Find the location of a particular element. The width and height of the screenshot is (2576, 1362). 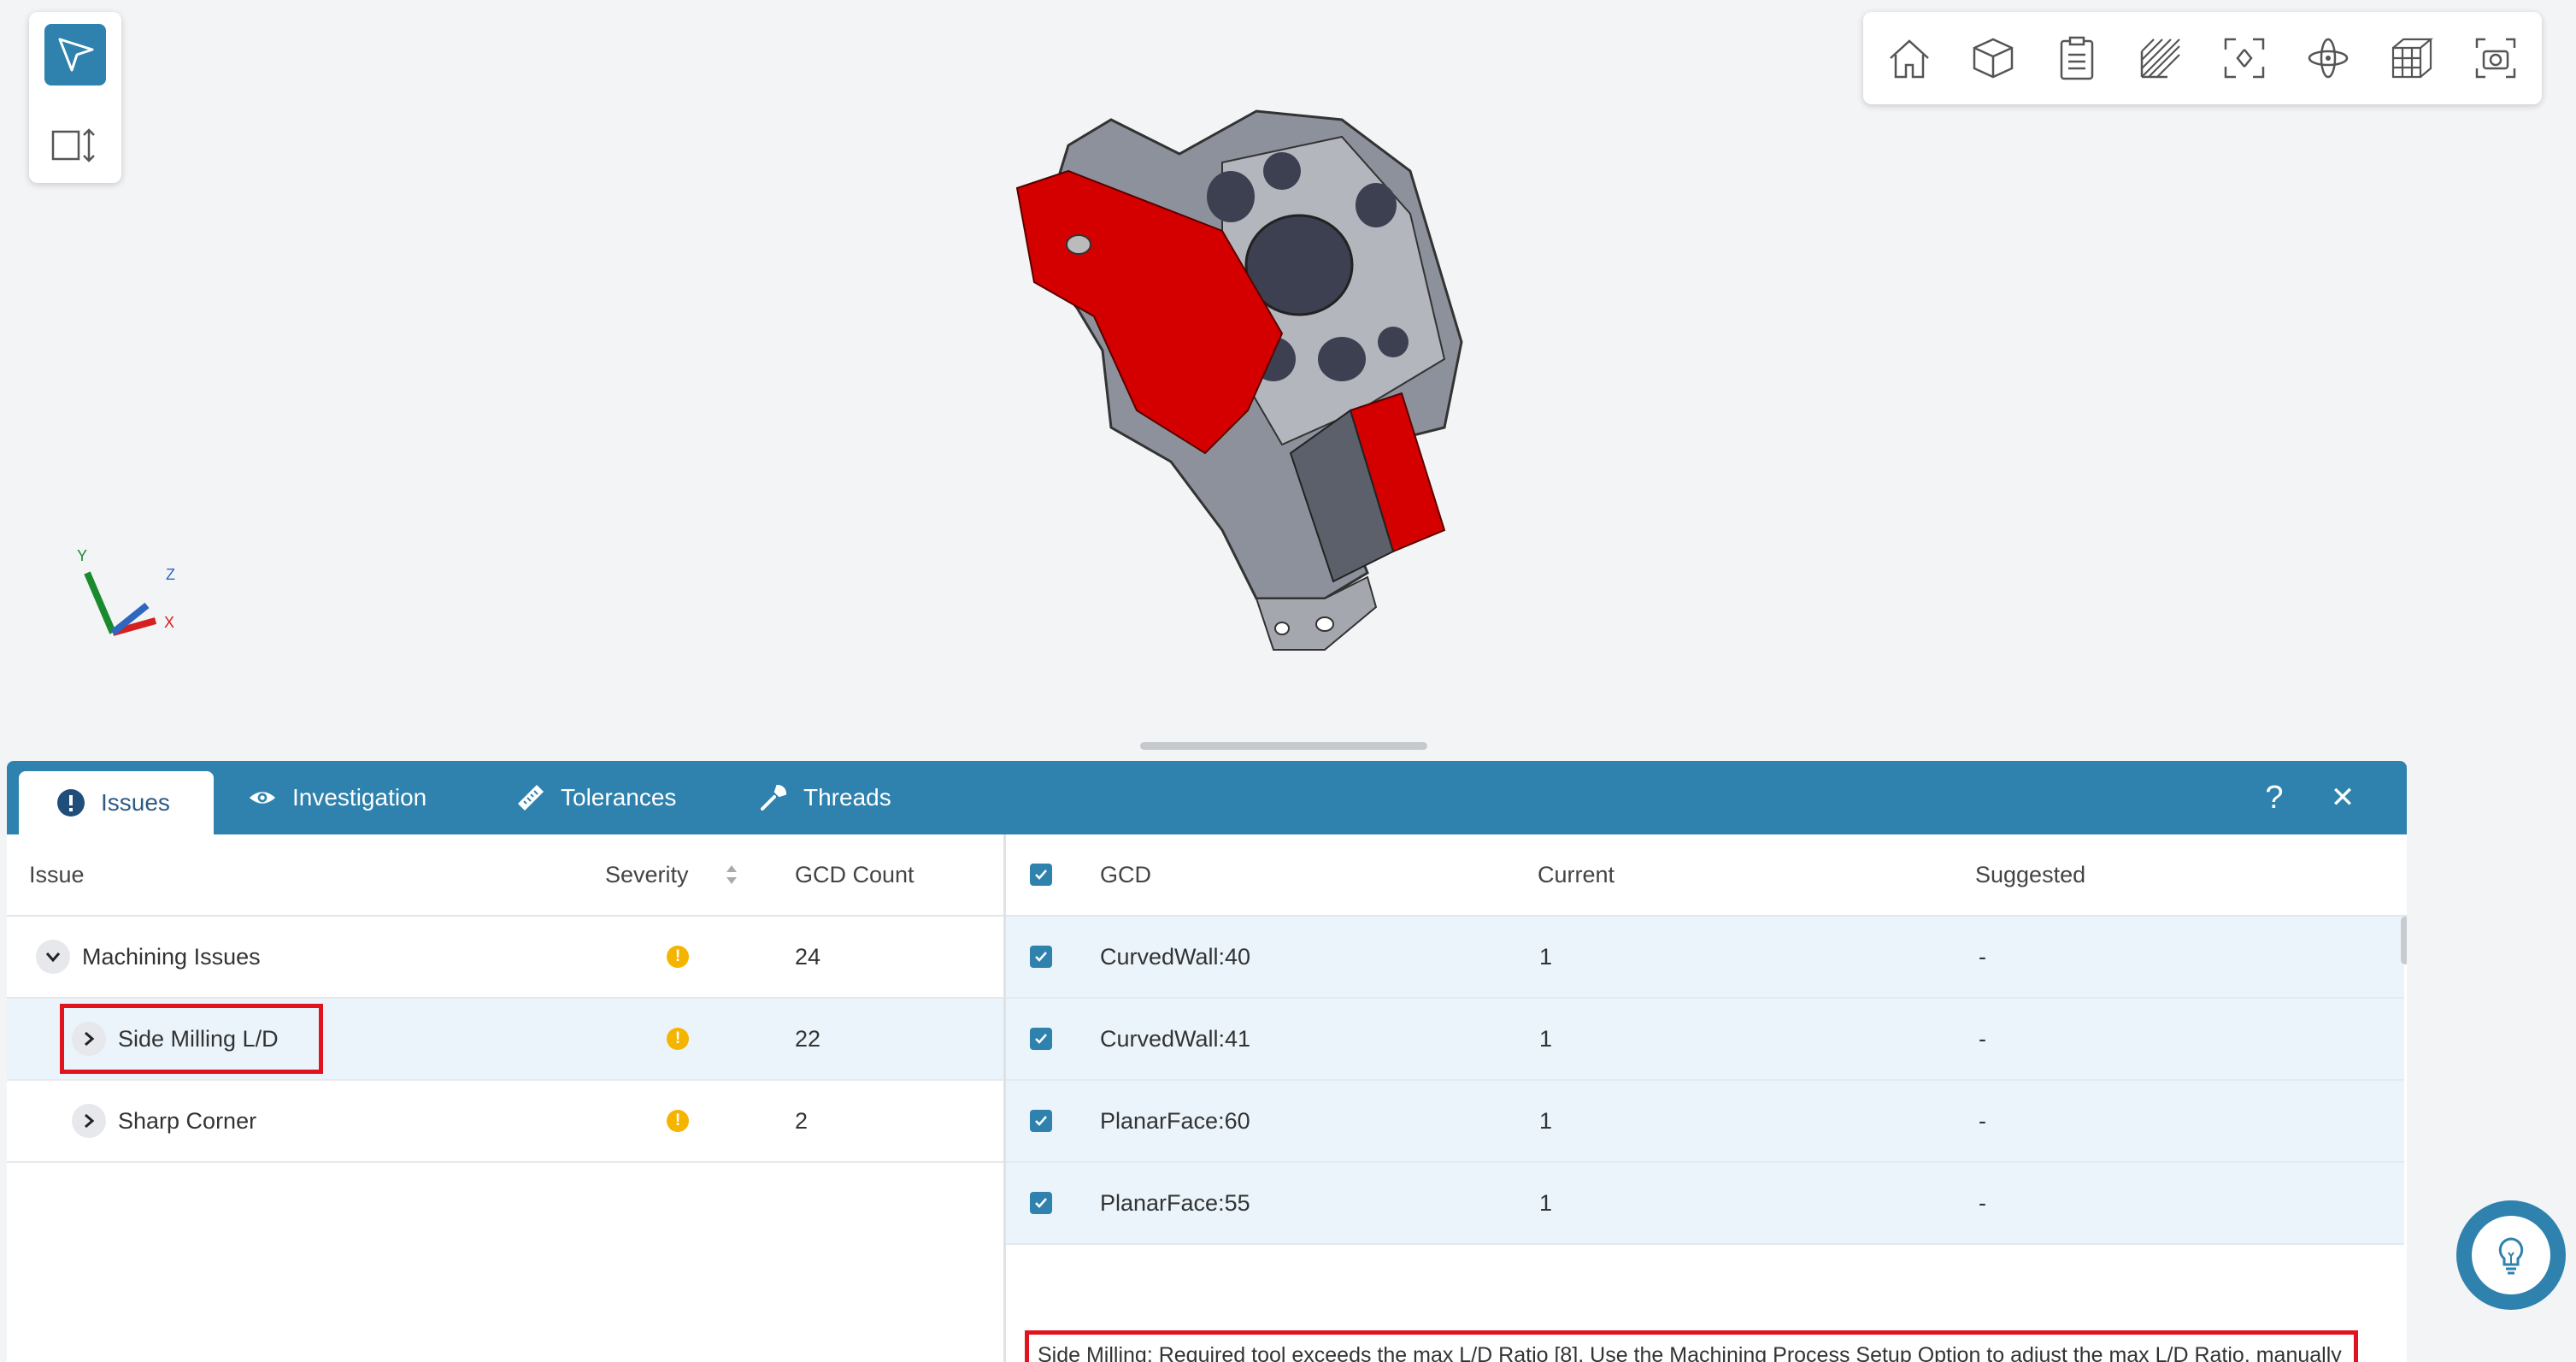

gcd-count: 2 is located at coordinates (802, 1120).